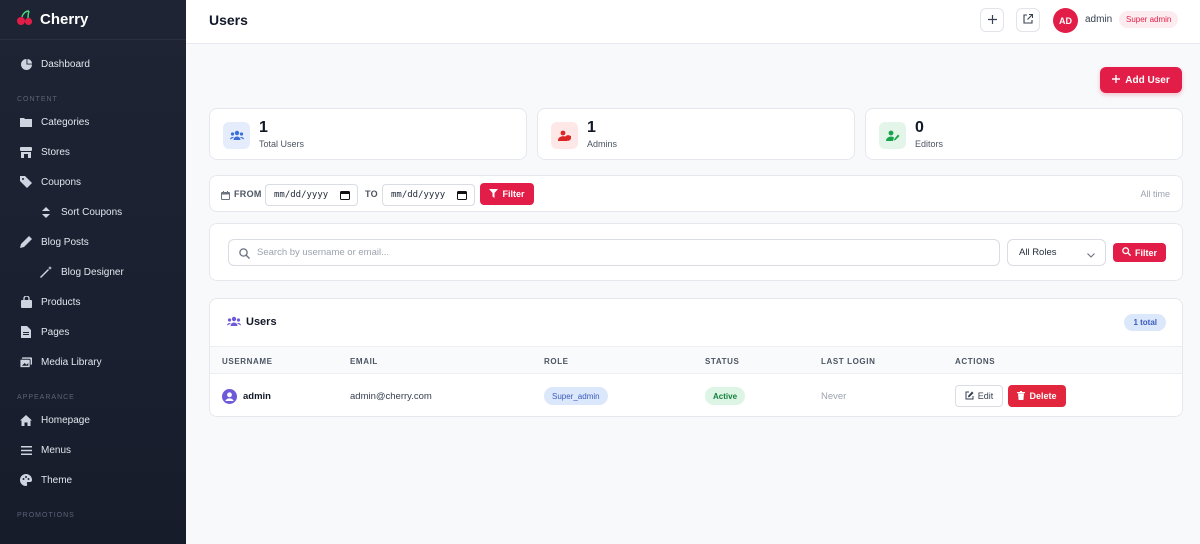 This screenshot has height=544, width=1200. I want to click on pen-icon, so click(26, 242).